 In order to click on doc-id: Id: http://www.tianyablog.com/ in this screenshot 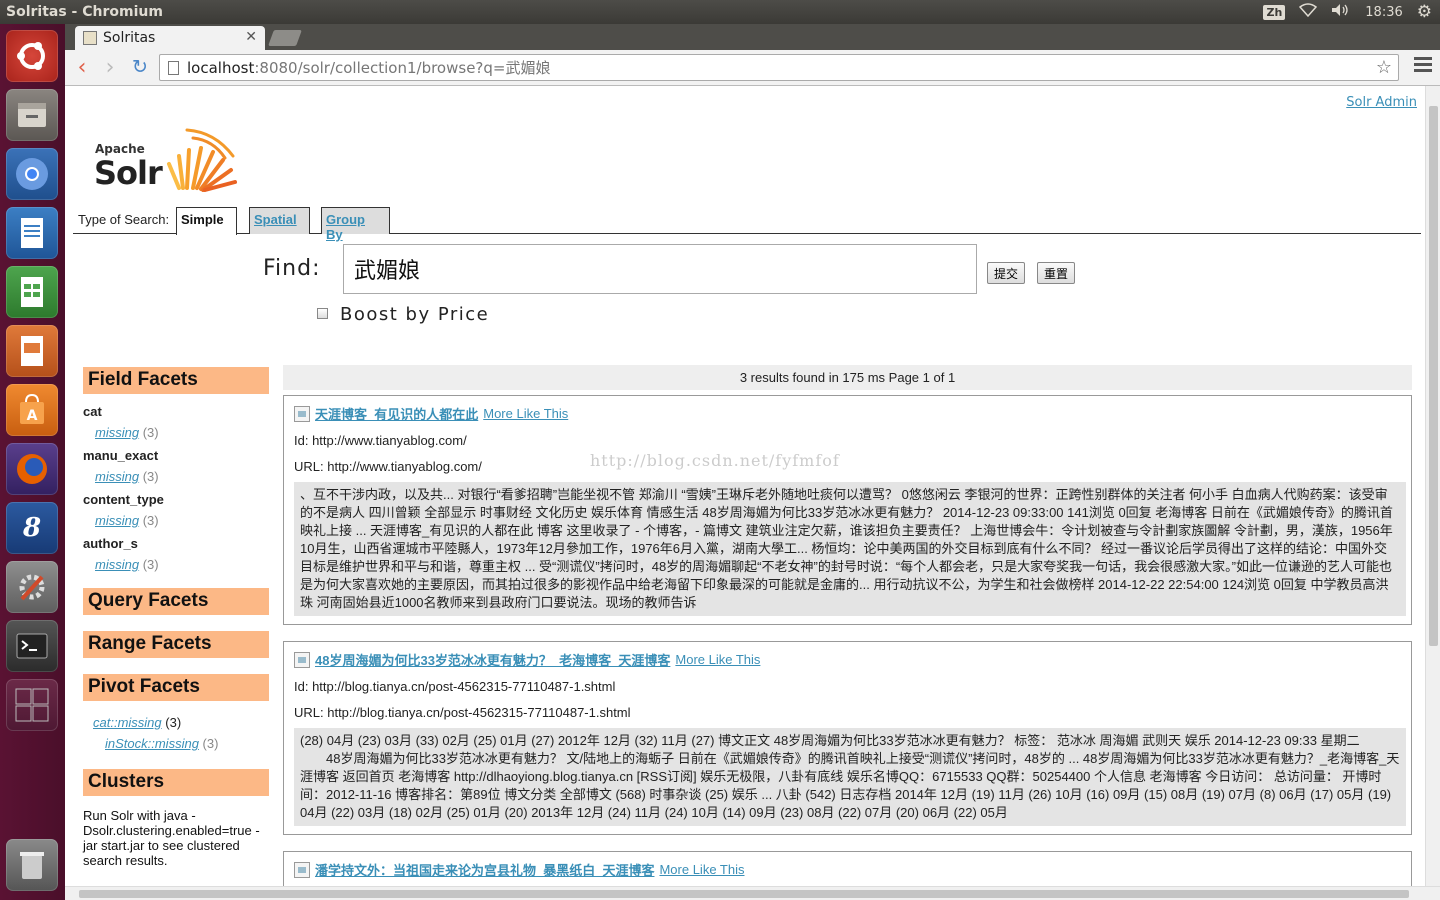, I will do `click(380, 440)`.